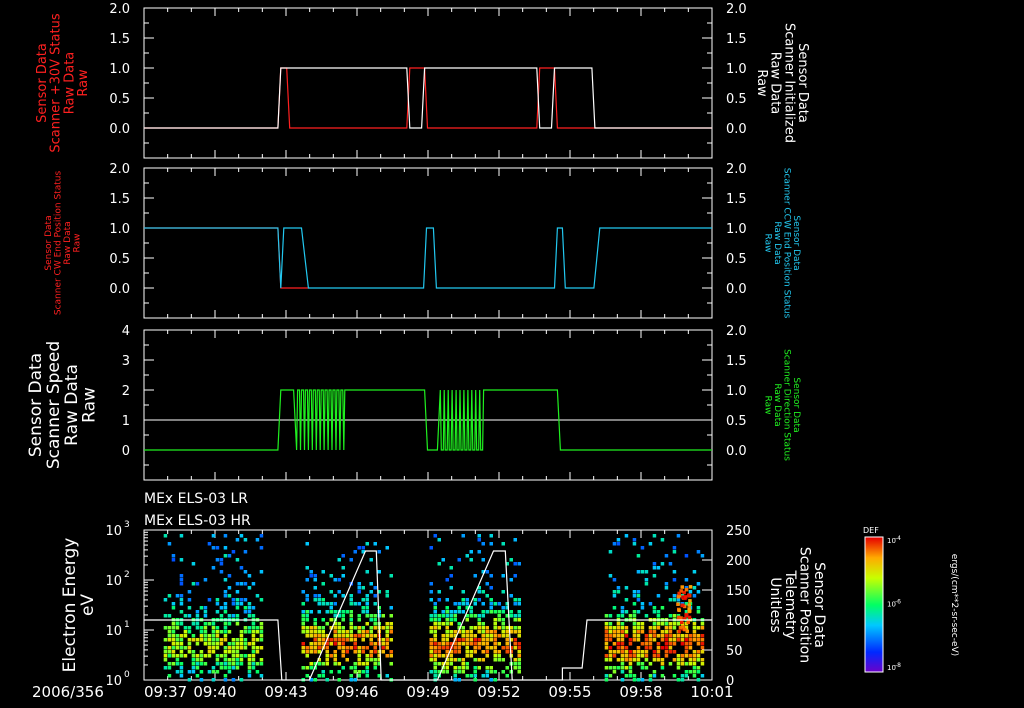  What do you see at coordinates (898, 665) in the screenshot?
I see `colorbar-tick-exp: -8` at bounding box center [898, 665].